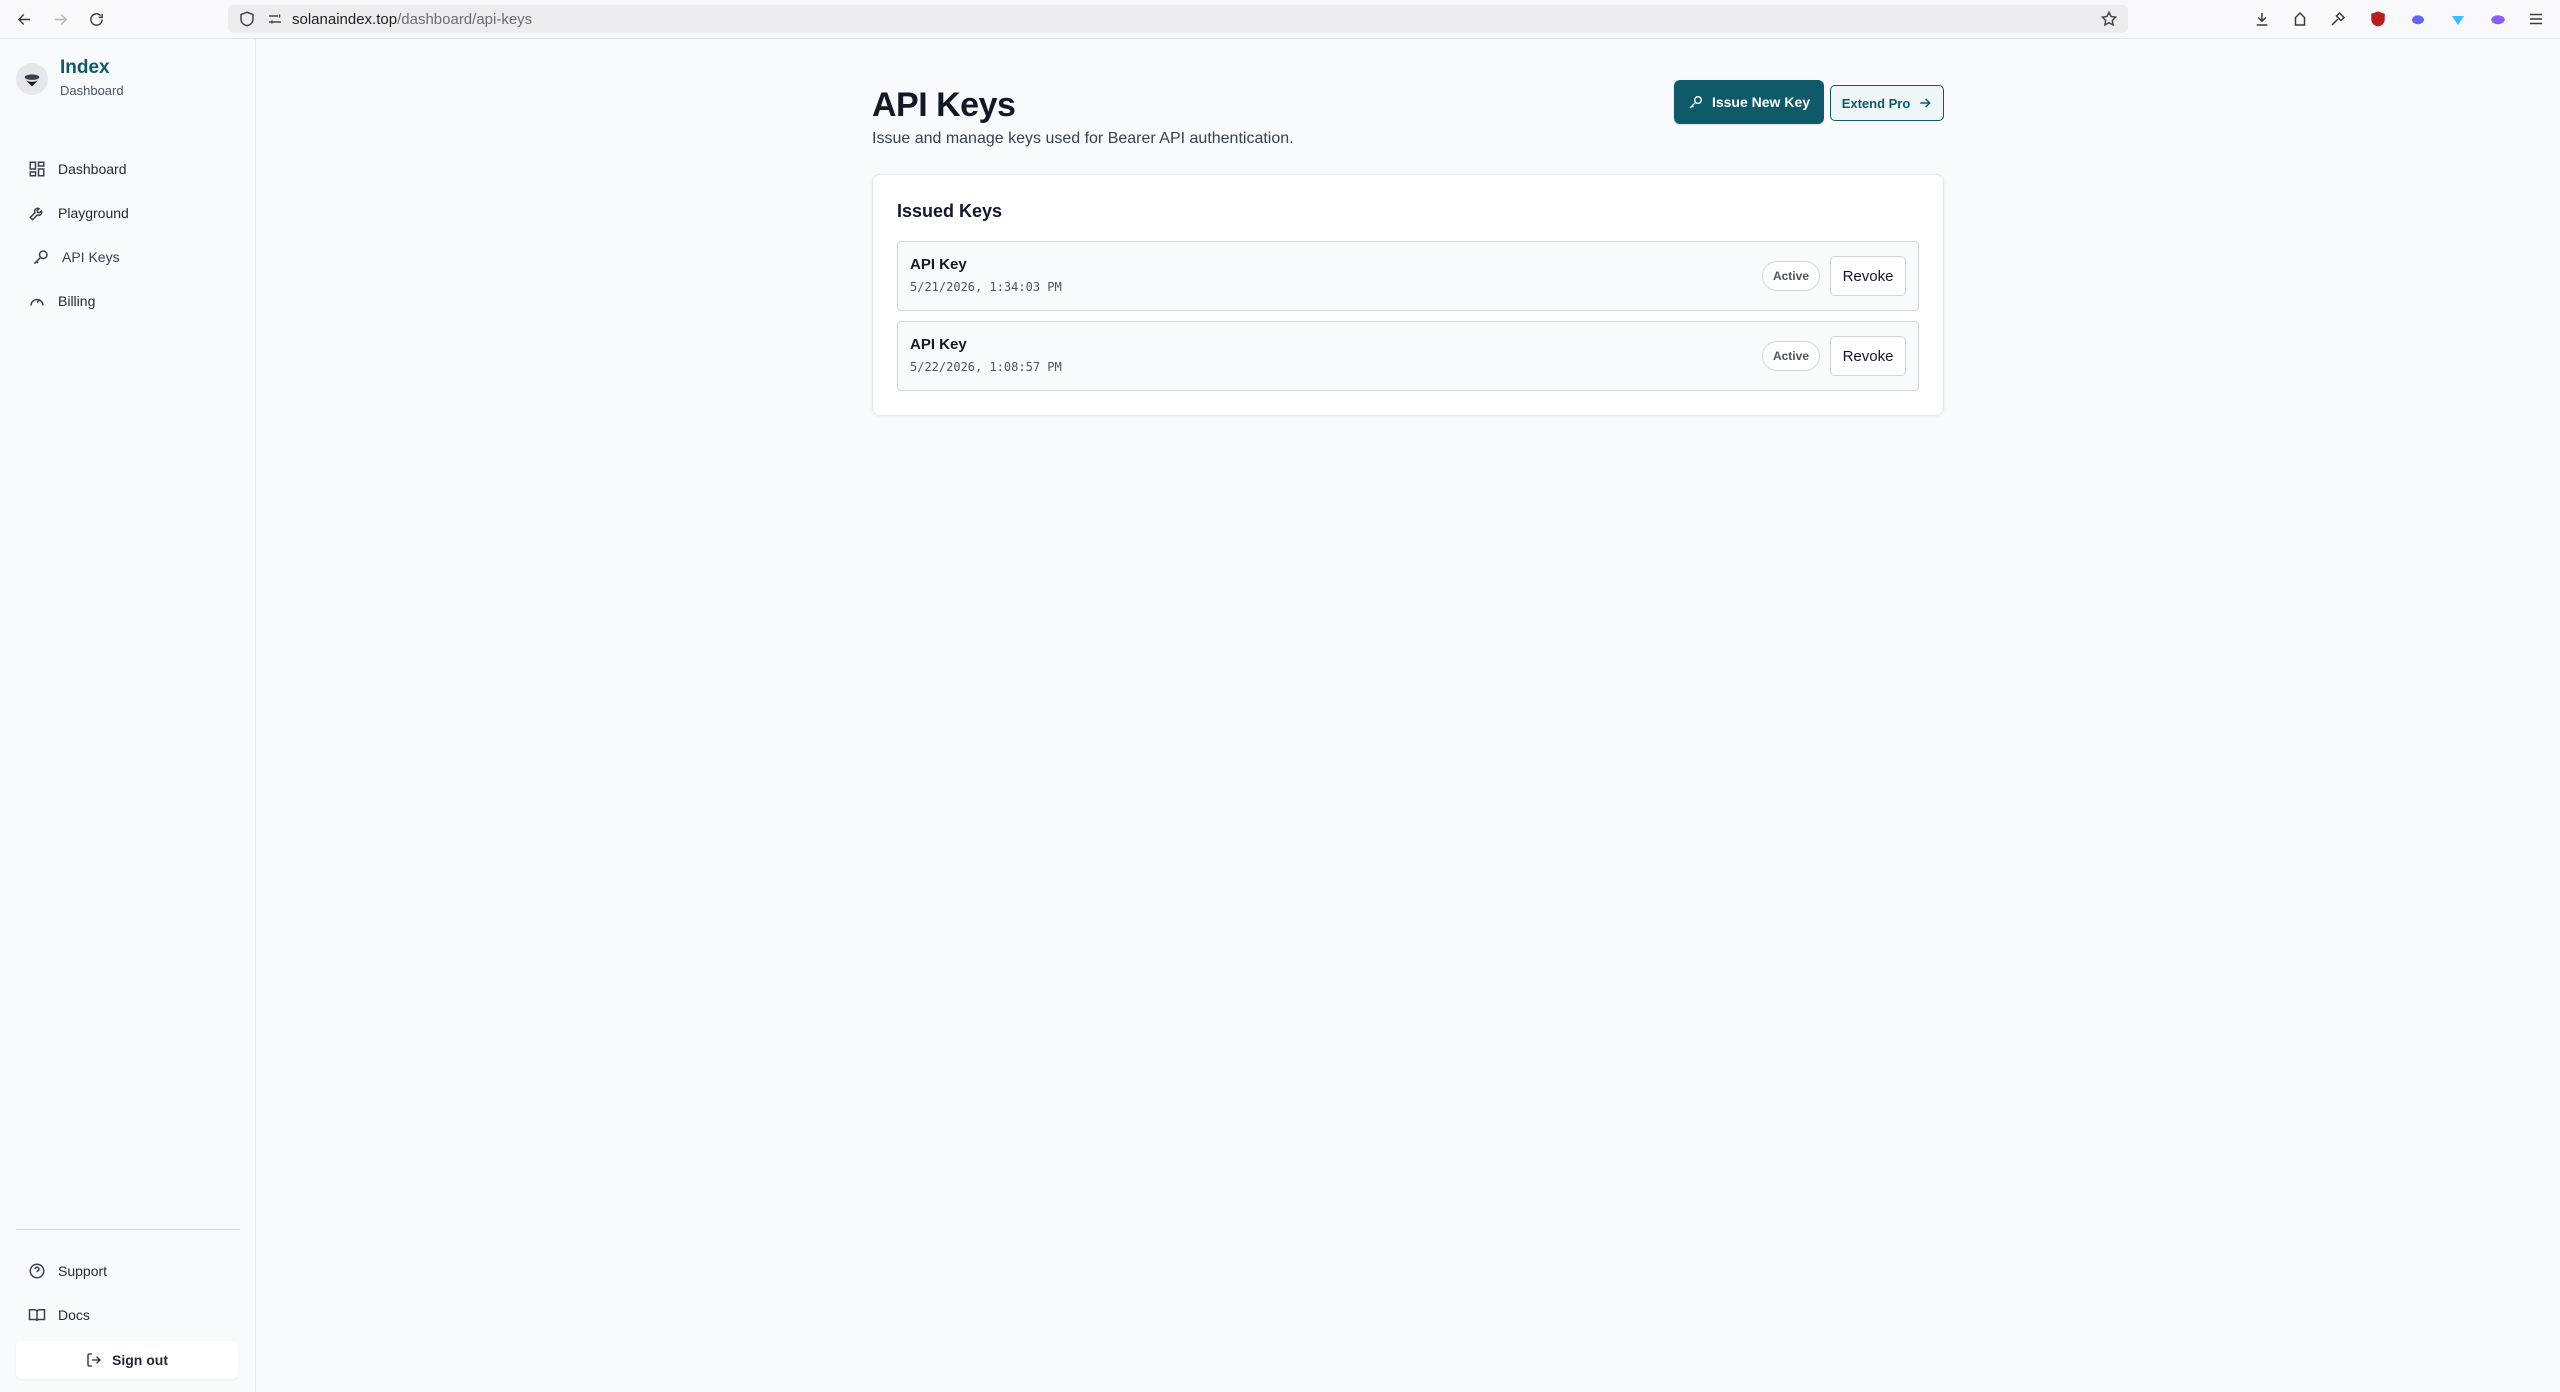 The height and width of the screenshot is (1392, 2560). I want to click on forward-button, so click(60, 19).